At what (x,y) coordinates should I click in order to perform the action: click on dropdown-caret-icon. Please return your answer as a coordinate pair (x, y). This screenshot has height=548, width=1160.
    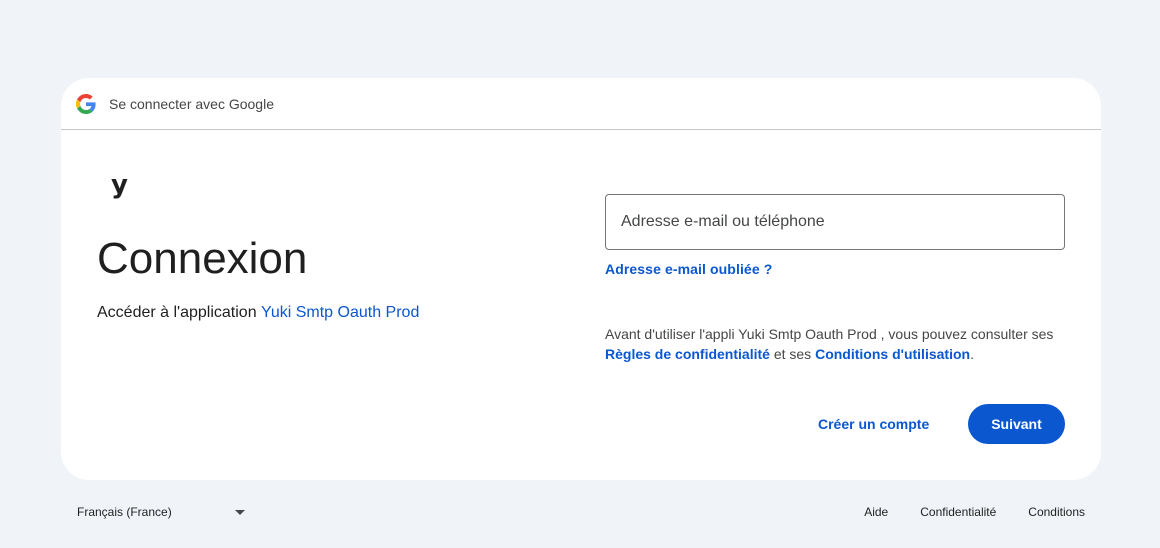
    Looking at the image, I should click on (240, 512).